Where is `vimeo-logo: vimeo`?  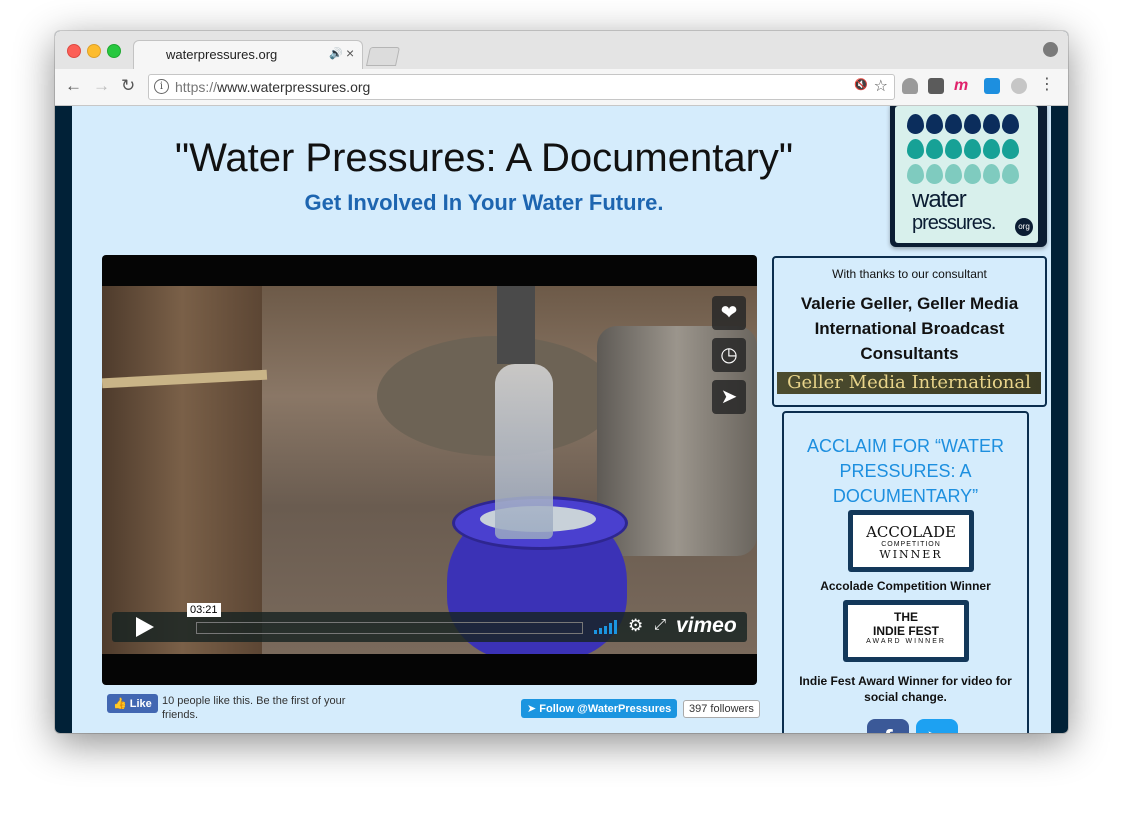
vimeo-logo: vimeo is located at coordinates (706, 626).